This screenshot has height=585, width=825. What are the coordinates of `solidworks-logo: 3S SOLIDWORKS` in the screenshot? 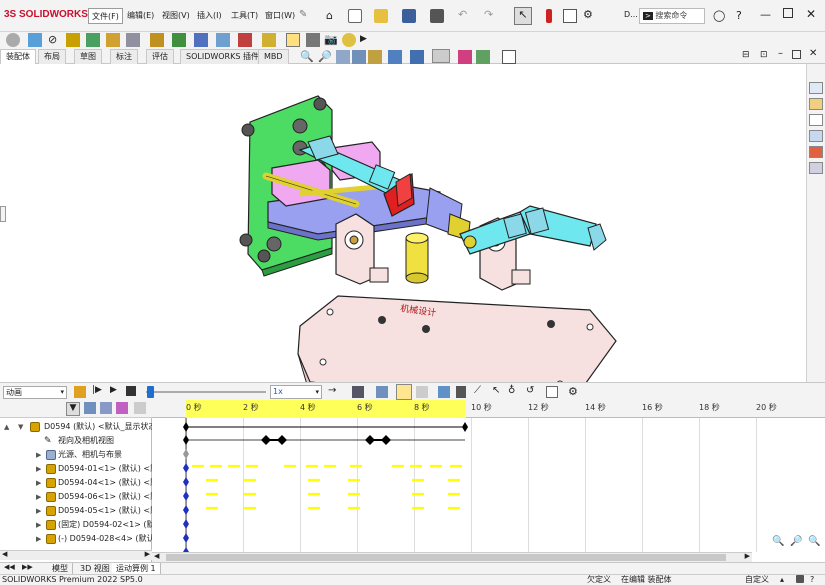 It's located at (46, 14).